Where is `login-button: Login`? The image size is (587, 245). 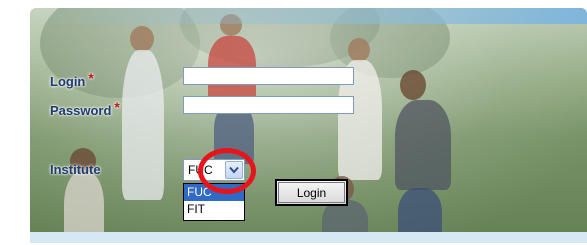 login-button: Login is located at coordinates (311, 192).